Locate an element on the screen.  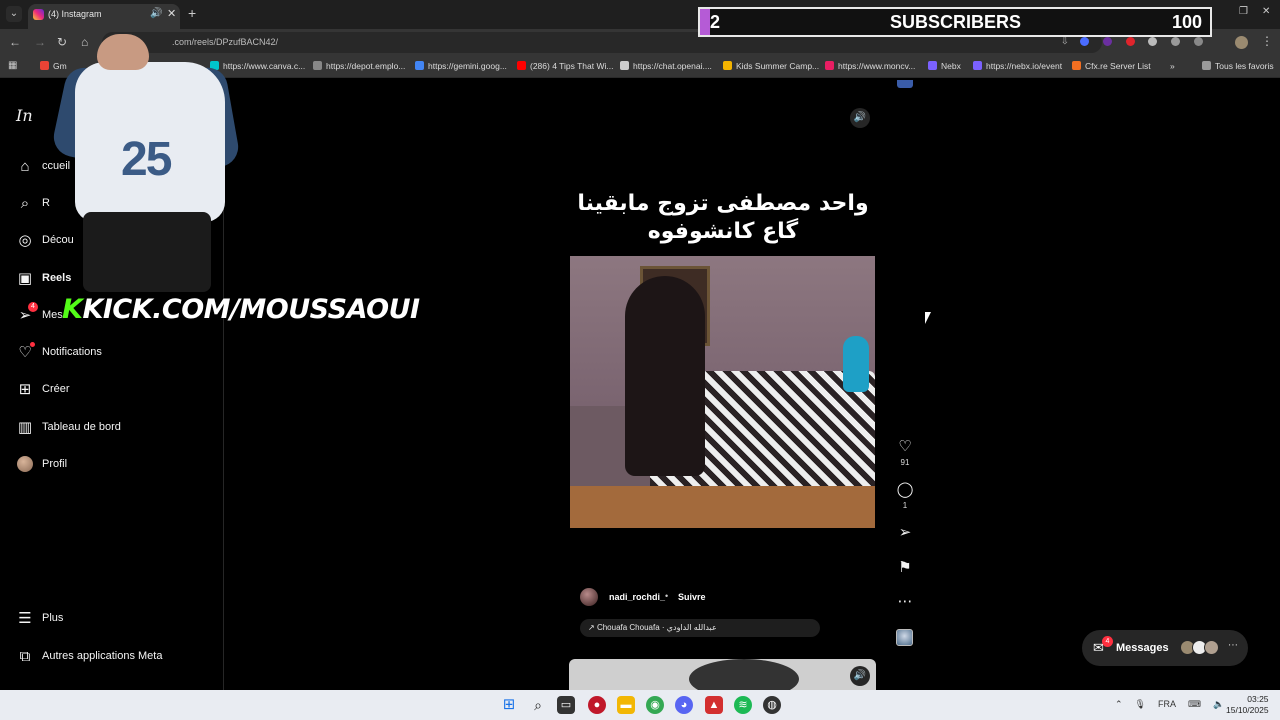
next-reel-sound-icon: 🔊 is located at coordinates (860, 676).